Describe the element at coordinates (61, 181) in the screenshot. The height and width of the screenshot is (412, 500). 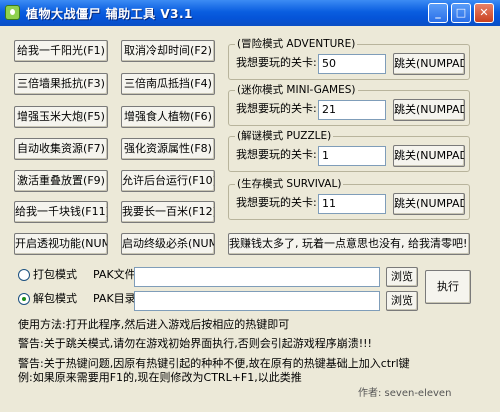
I see `free-place-button: 激活重叠放置(F9)` at that location.